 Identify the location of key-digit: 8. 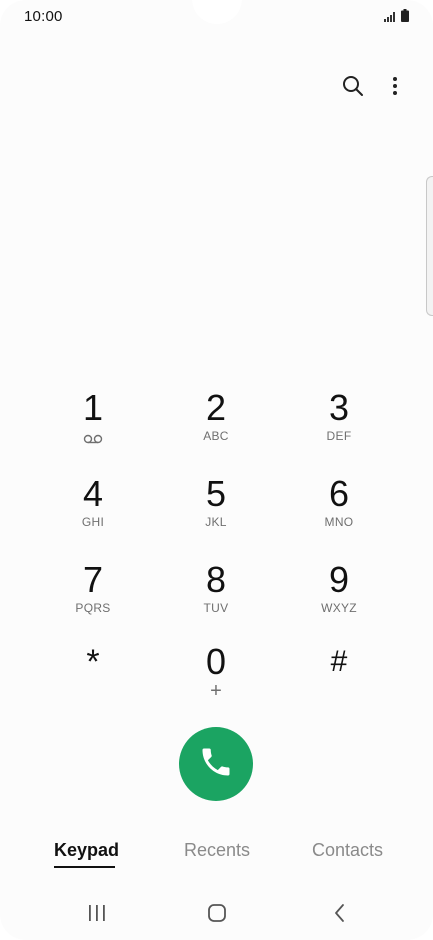
(216, 579).